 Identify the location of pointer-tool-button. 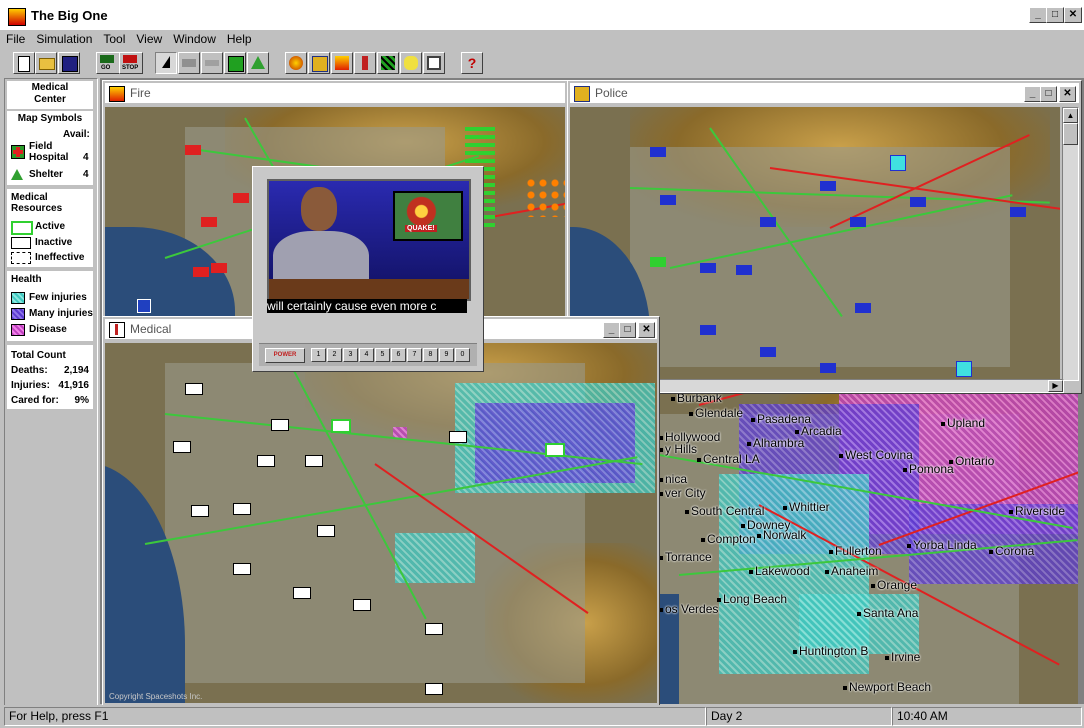
(166, 63).